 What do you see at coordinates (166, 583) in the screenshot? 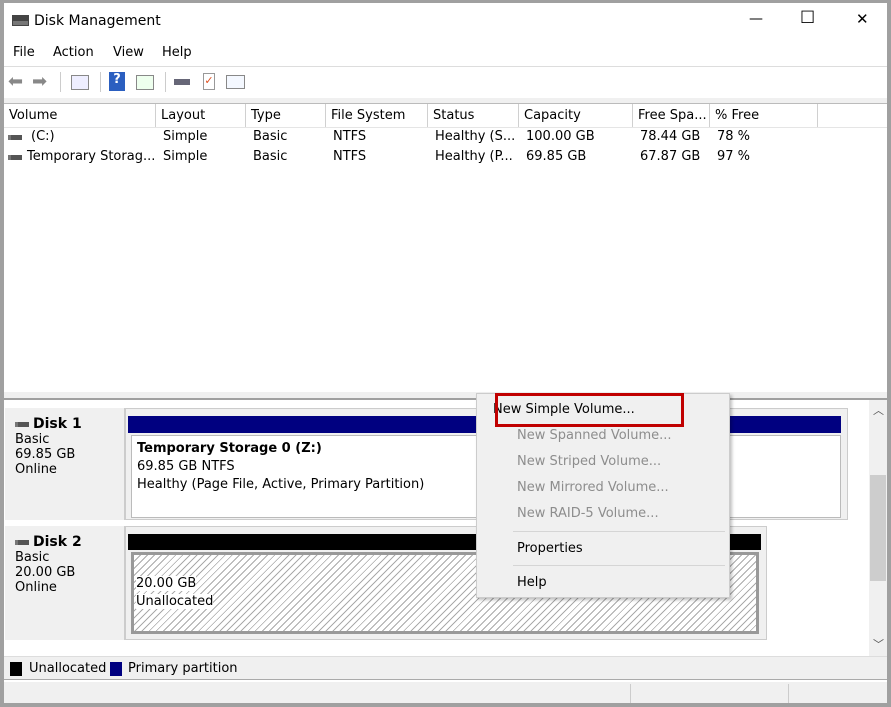
I see `unallocated-size: 20.00 GB` at bounding box center [166, 583].